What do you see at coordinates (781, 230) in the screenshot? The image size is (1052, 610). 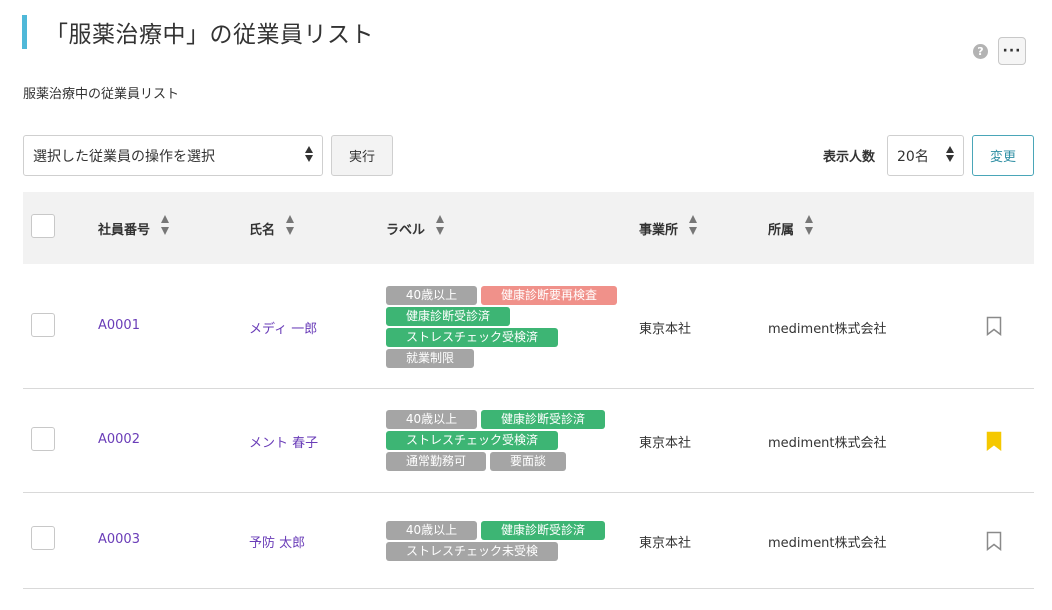 I see `column-header-label: 所属` at bounding box center [781, 230].